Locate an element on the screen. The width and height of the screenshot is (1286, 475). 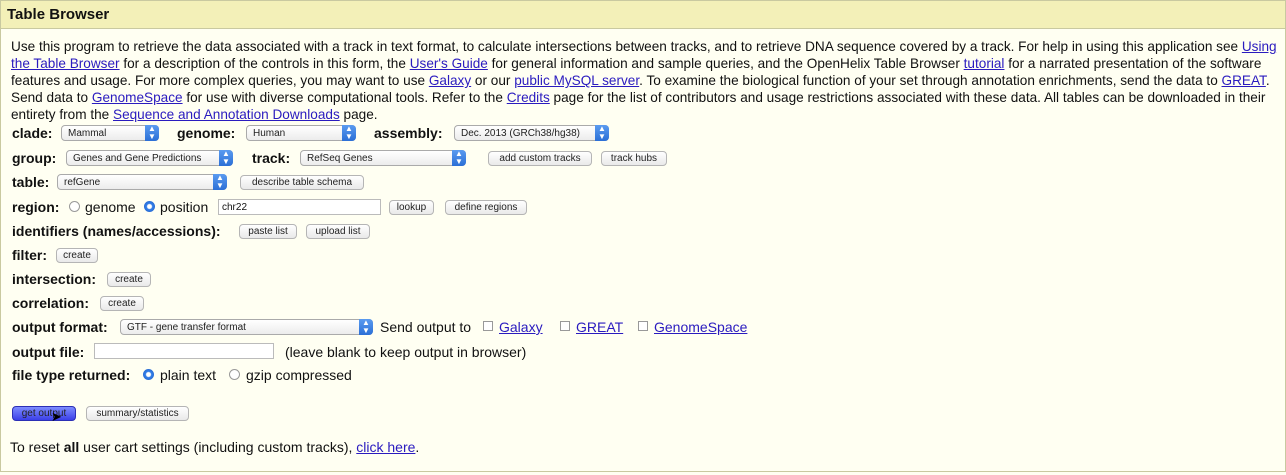
identifiers-label: identifiers (names/accessions): is located at coordinates (116, 231).